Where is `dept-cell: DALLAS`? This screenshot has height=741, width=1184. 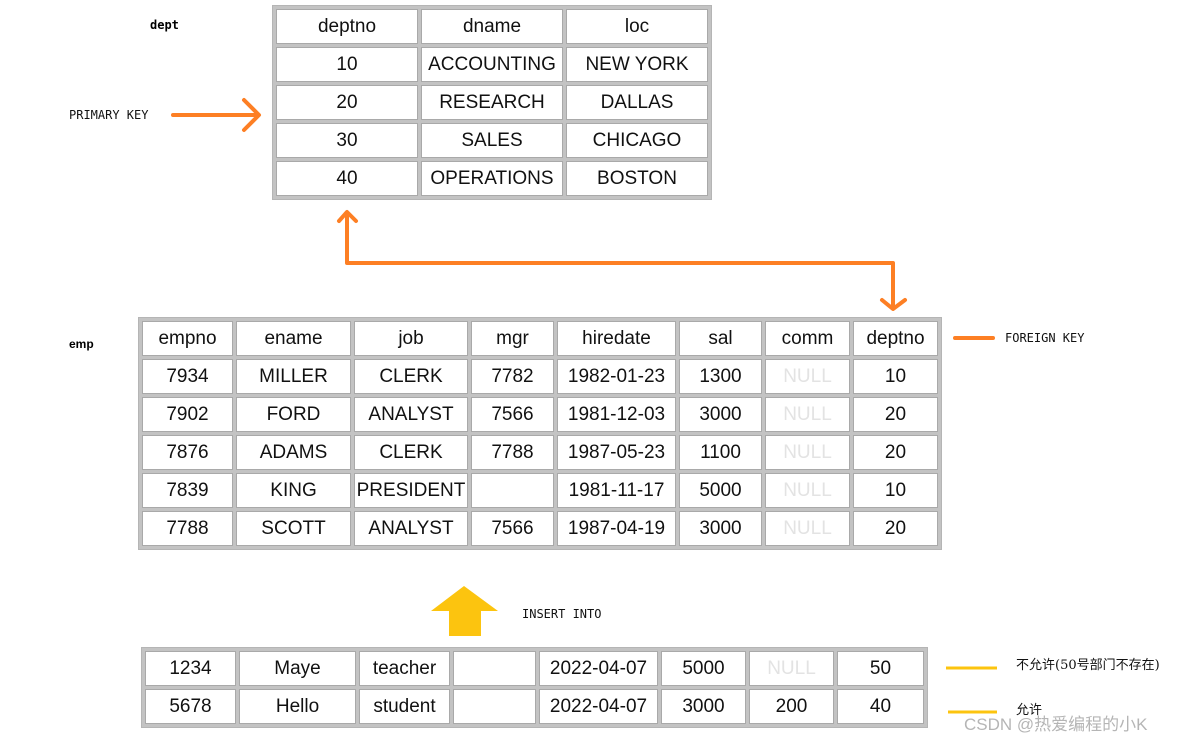
dept-cell: DALLAS is located at coordinates (637, 102).